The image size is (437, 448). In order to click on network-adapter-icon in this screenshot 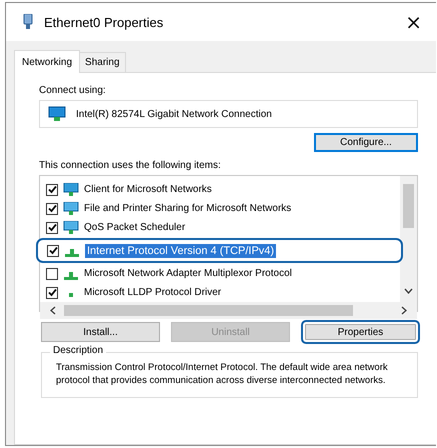, I will do `click(57, 114)`.